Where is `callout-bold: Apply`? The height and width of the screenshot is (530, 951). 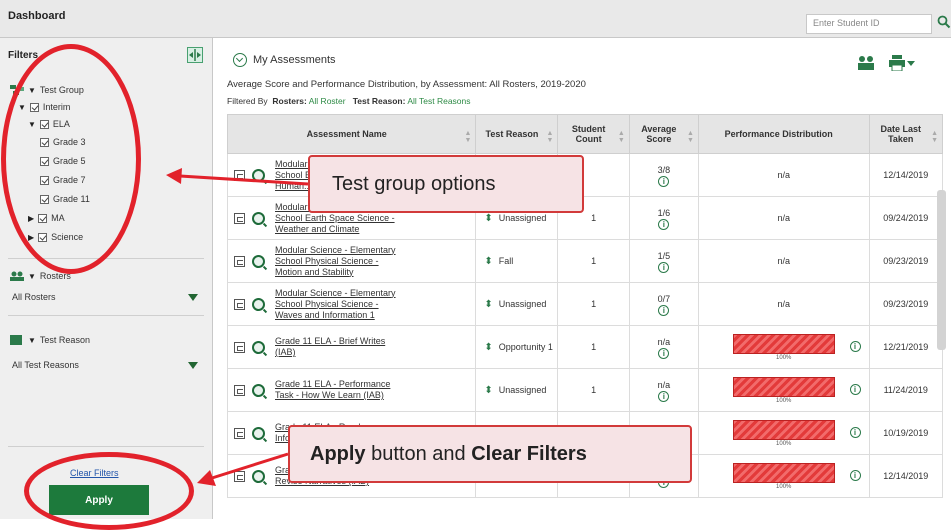
callout-bold: Apply is located at coordinates (338, 453).